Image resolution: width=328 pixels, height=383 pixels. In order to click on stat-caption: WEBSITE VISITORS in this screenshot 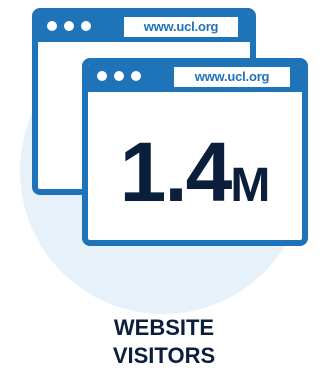, I will do `click(164, 342)`.